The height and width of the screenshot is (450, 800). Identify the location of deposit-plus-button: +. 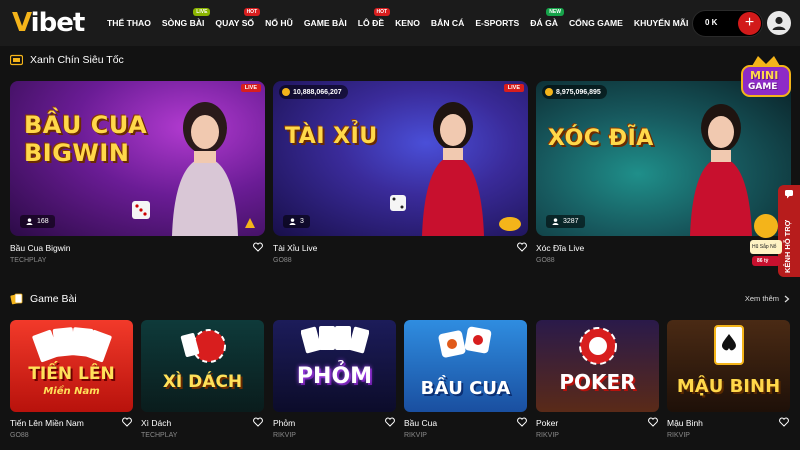
(749, 23).